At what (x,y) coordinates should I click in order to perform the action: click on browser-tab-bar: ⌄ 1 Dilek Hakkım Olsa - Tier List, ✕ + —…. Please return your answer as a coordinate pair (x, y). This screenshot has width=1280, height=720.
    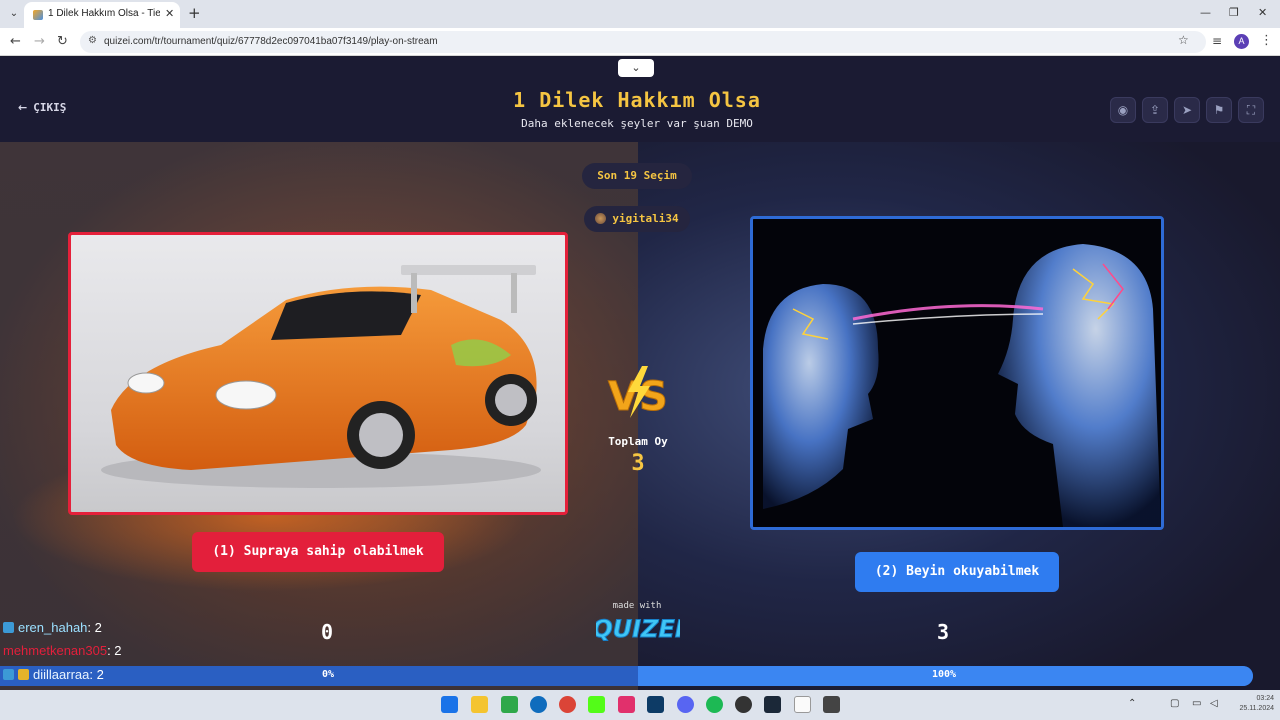
    Looking at the image, I should click on (640, 14).